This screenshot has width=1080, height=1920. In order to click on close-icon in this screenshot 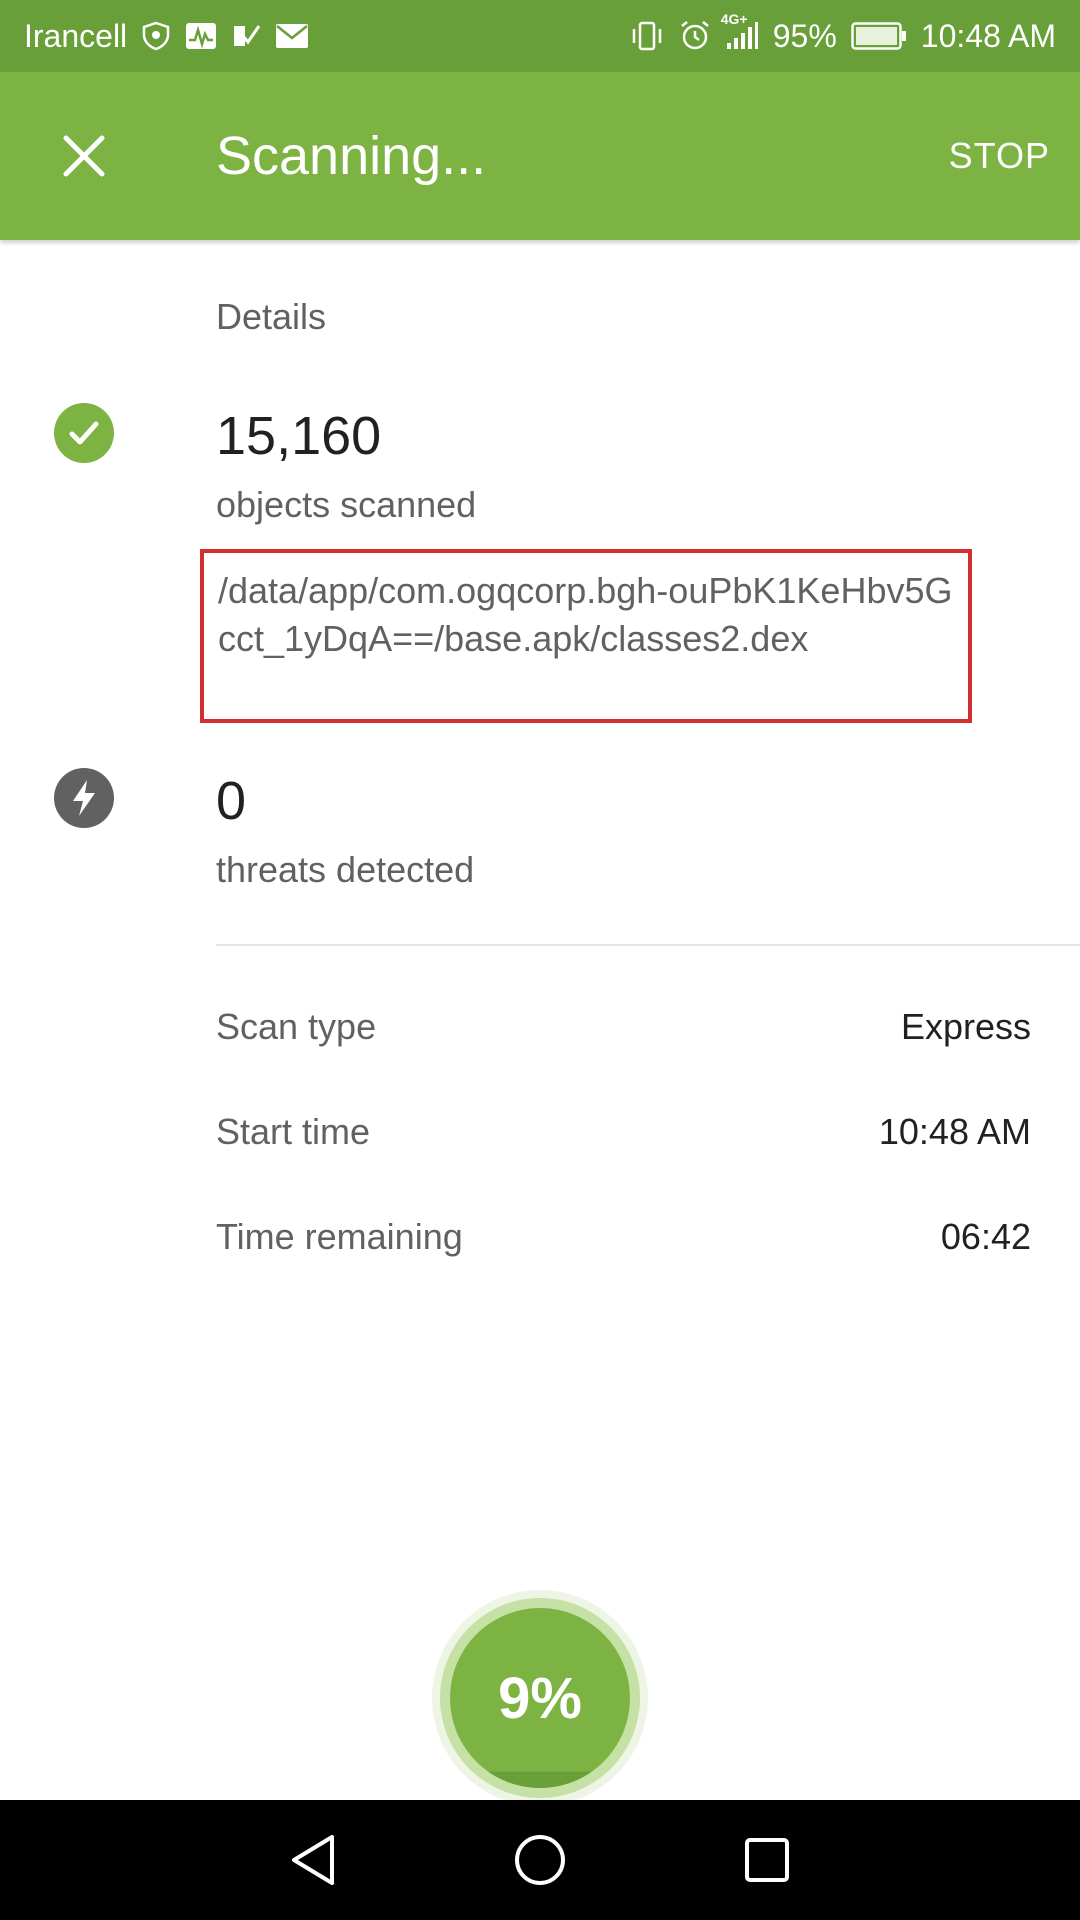, I will do `click(84, 156)`.